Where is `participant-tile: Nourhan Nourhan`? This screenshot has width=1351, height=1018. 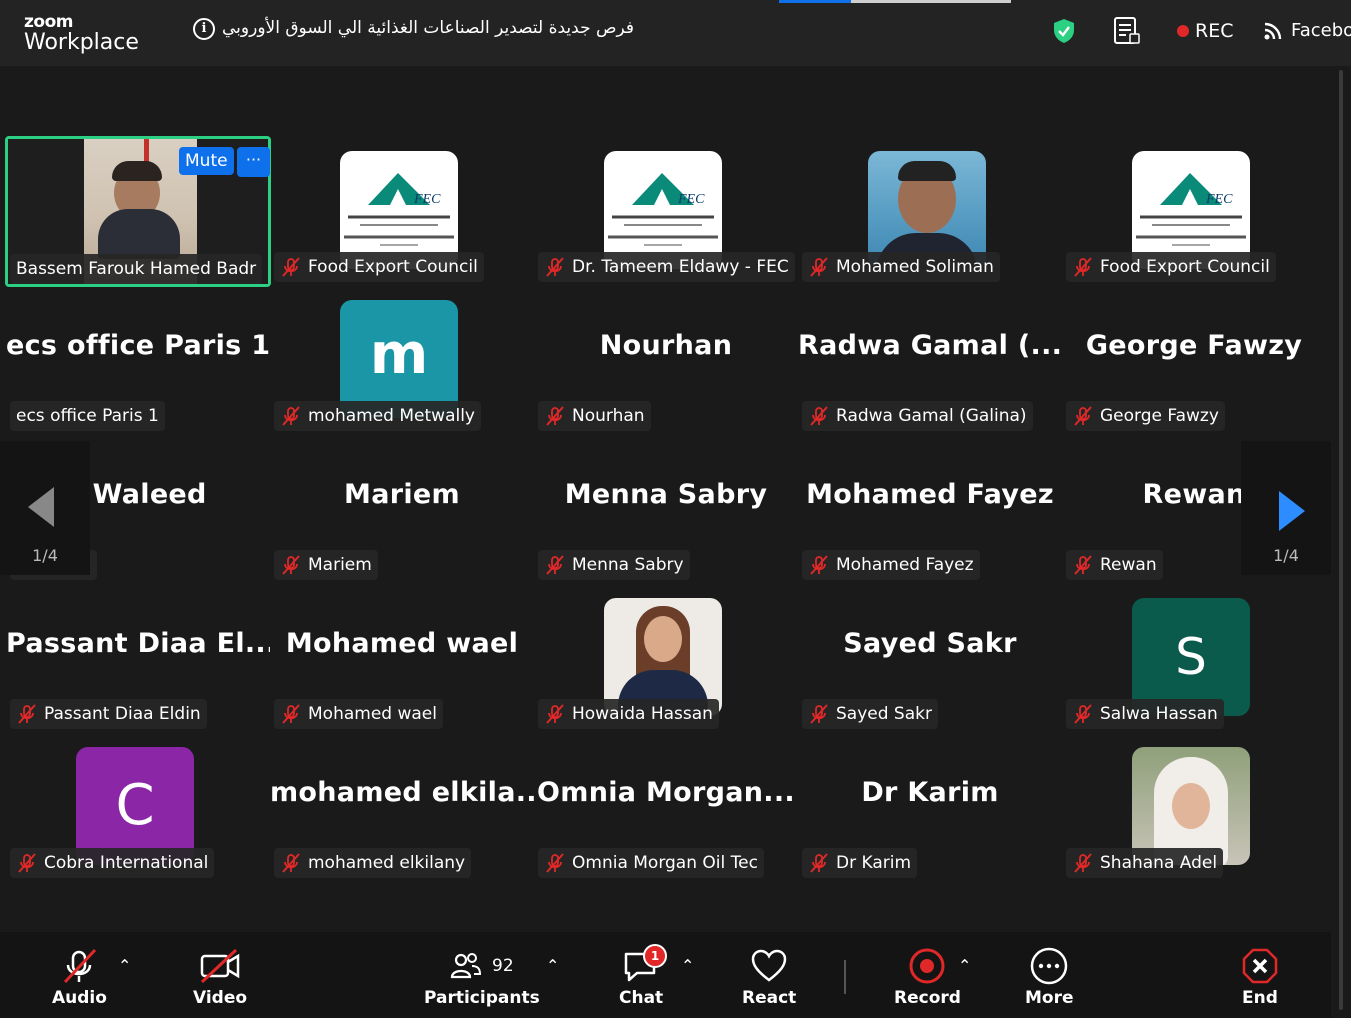
participant-tile: Nourhan Nourhan is located at coordinates (666, 359).